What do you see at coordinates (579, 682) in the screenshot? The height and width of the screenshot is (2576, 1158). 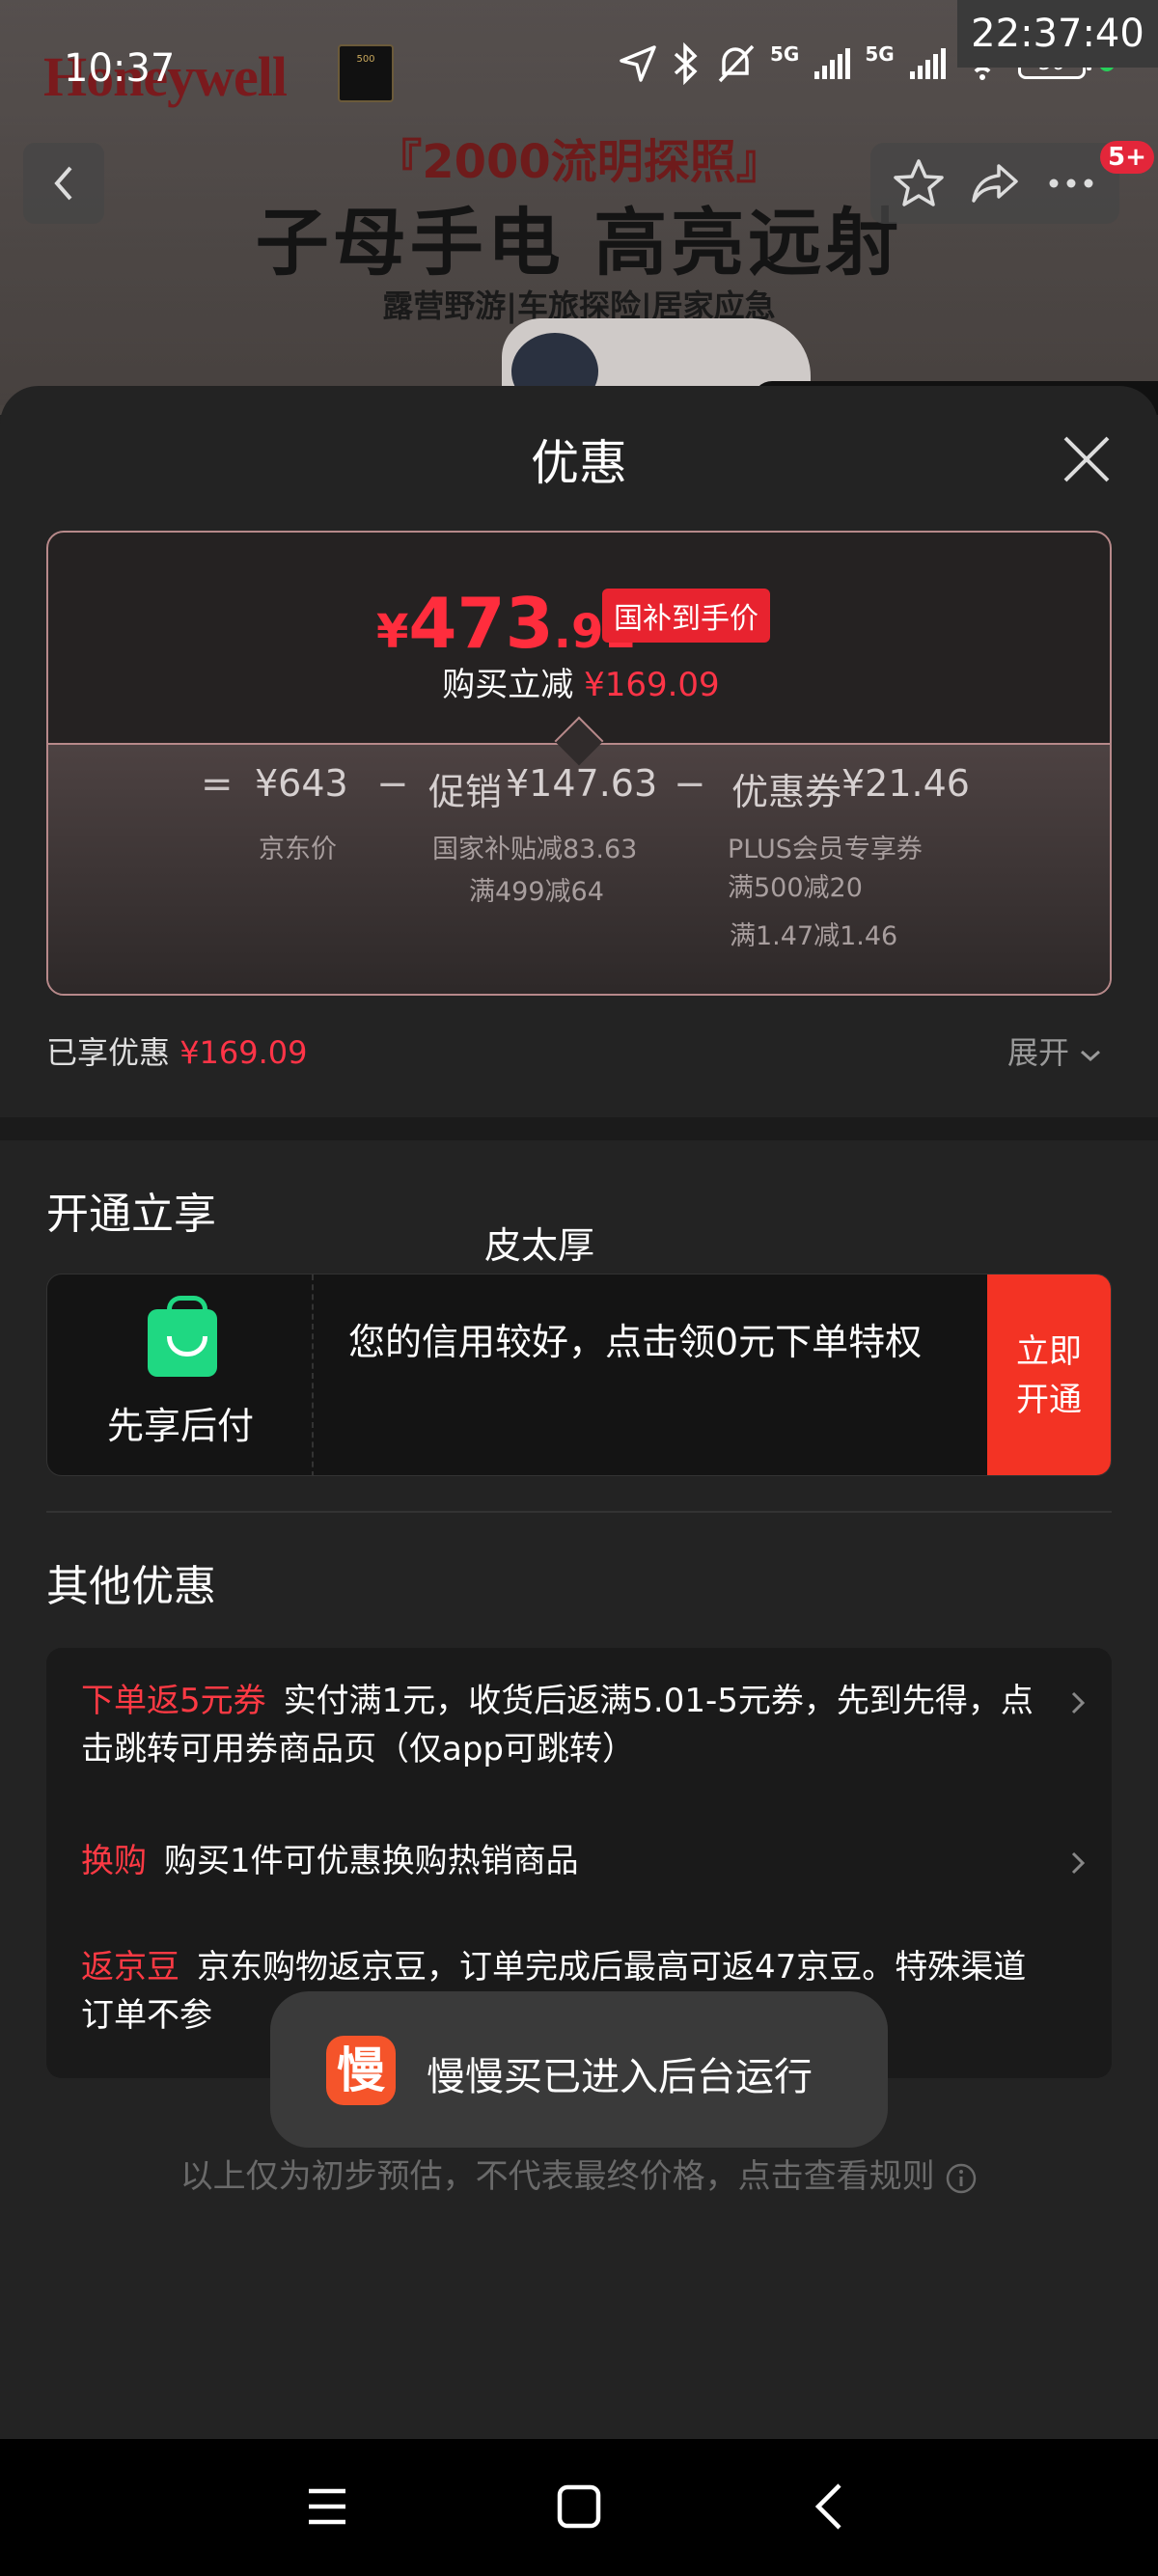 I see `reduce-line: 购买立减 ¥169.09` at bounding box center [579, 682].